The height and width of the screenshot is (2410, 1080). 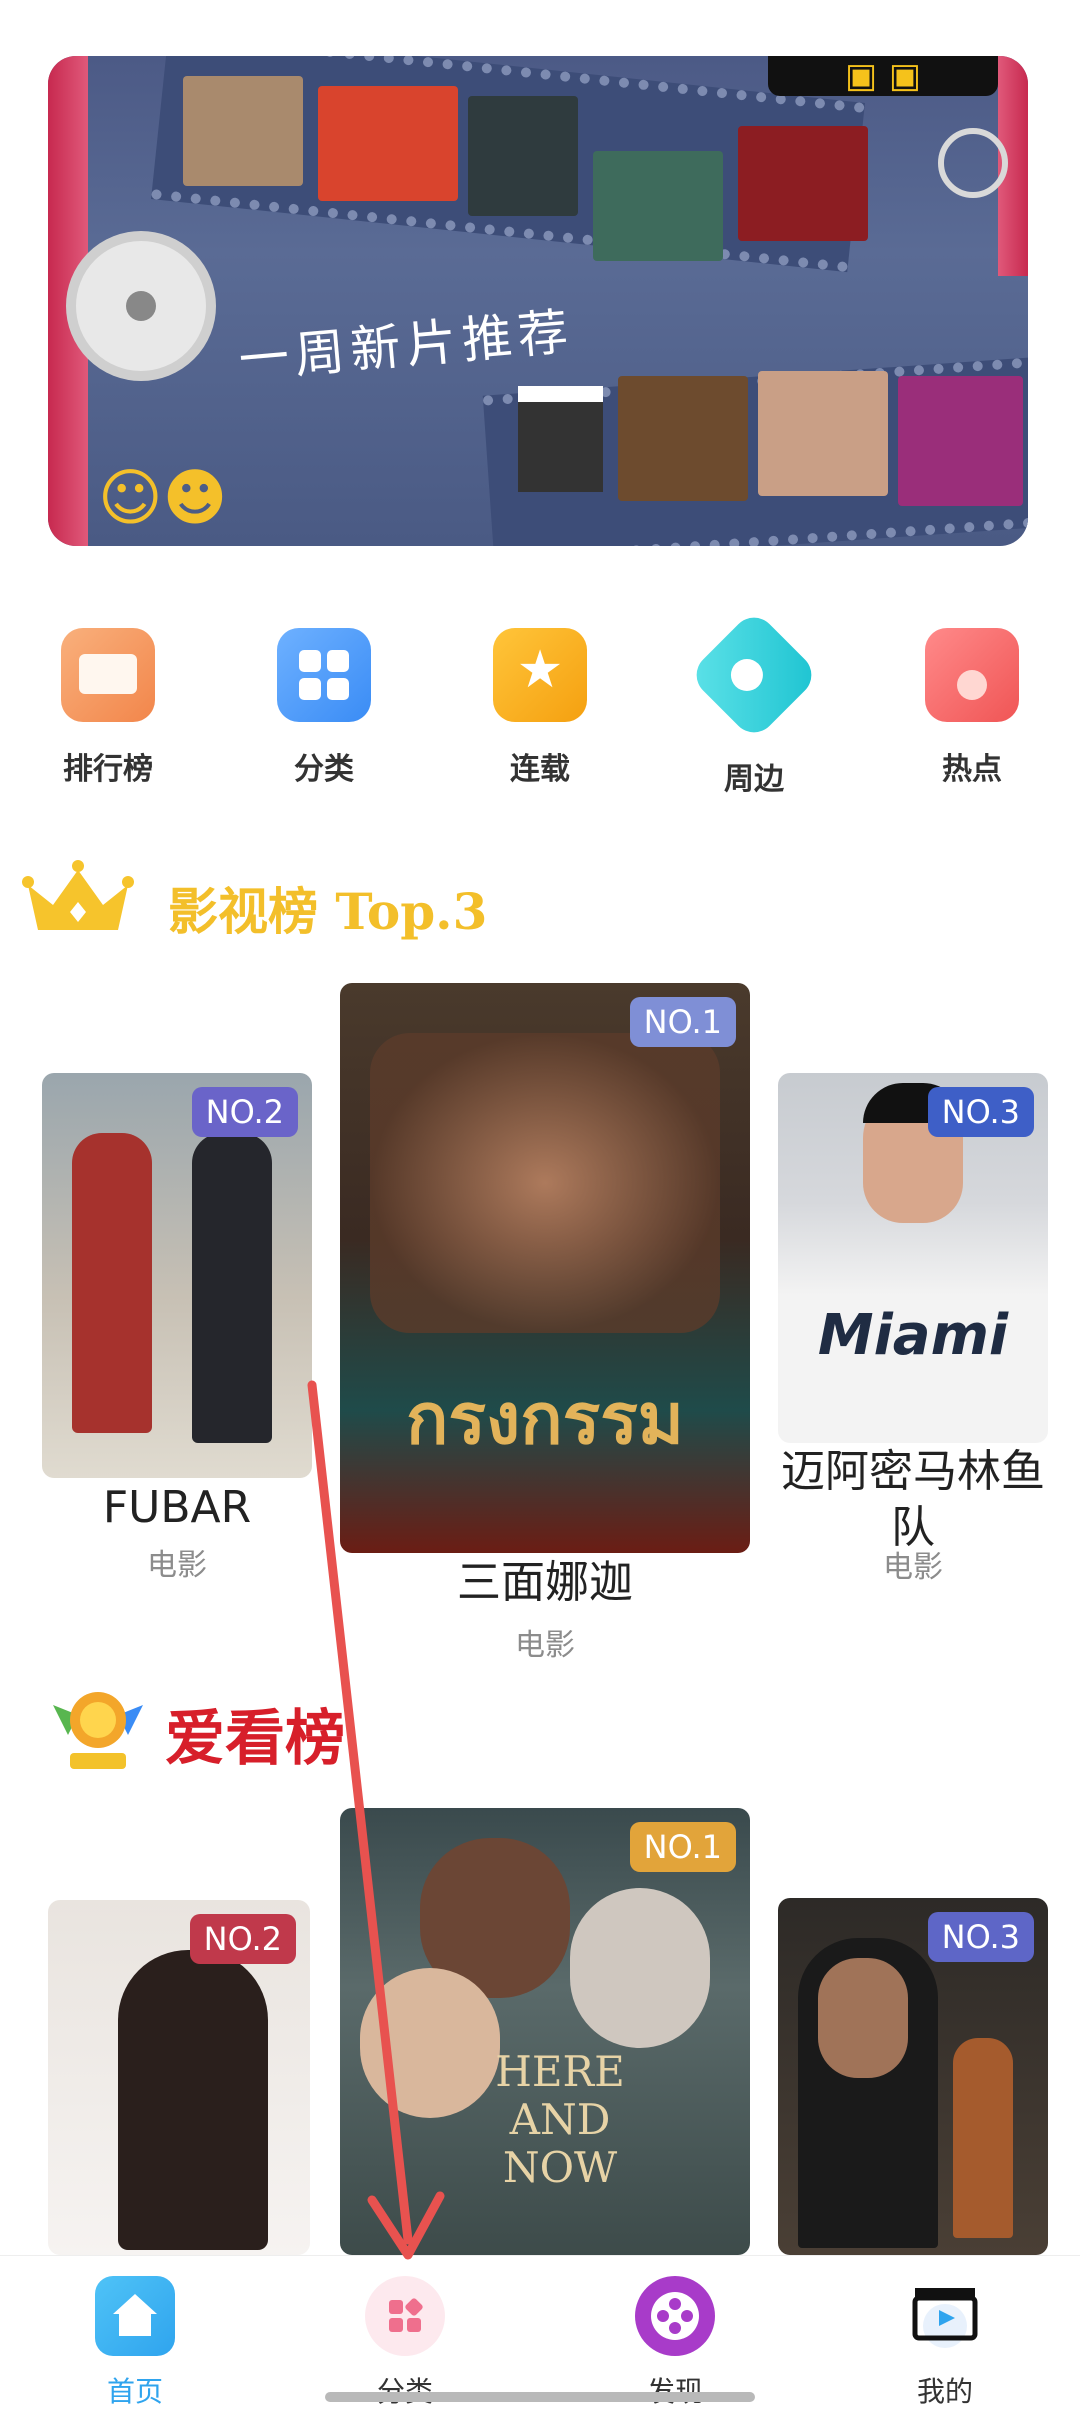 I want to click on movie-title: 三面娜迦, so click(x=545, y=1583).